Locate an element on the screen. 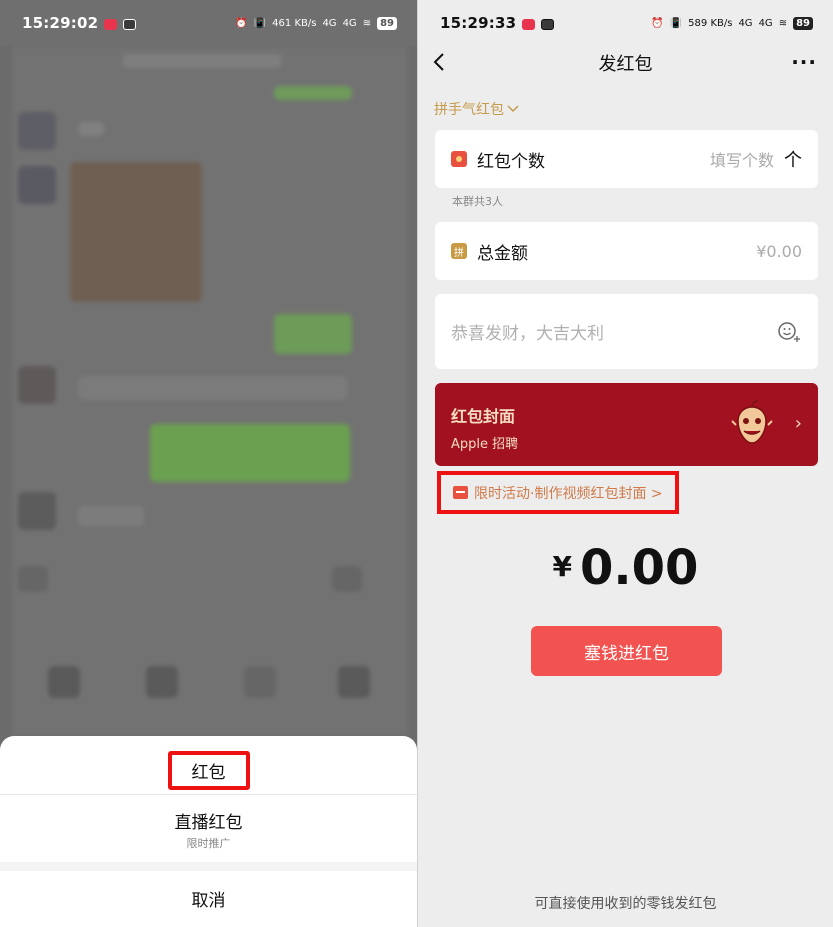 The image size is (833, 927). option-red-packet-label: 红包 is located at coordinates (208, 770).